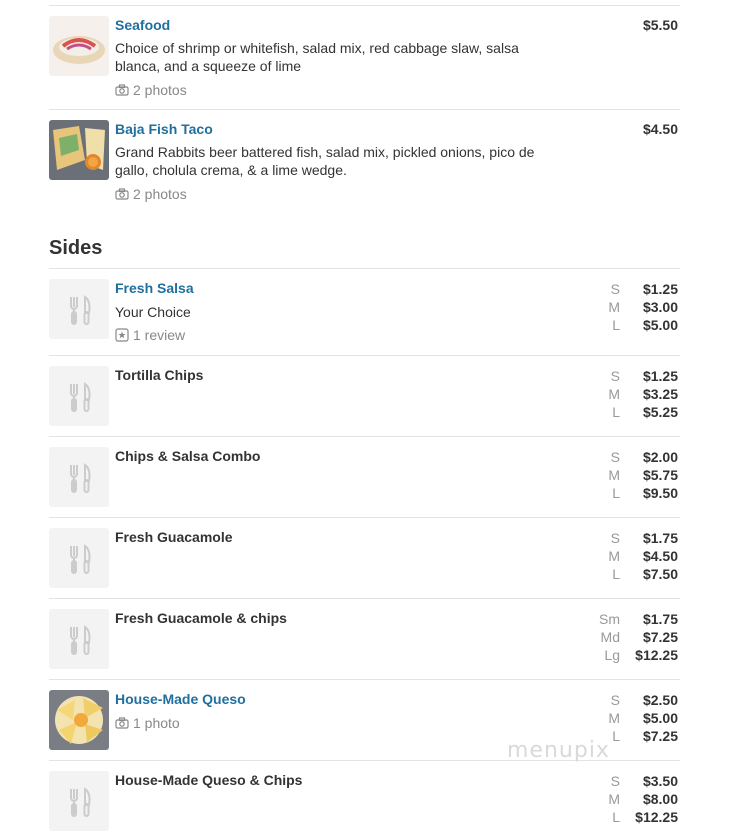  What do you see at coordinates (79, 720) in the screenshot?
I see `item-photo-house-made-queso` at bounding box center [79, 720].